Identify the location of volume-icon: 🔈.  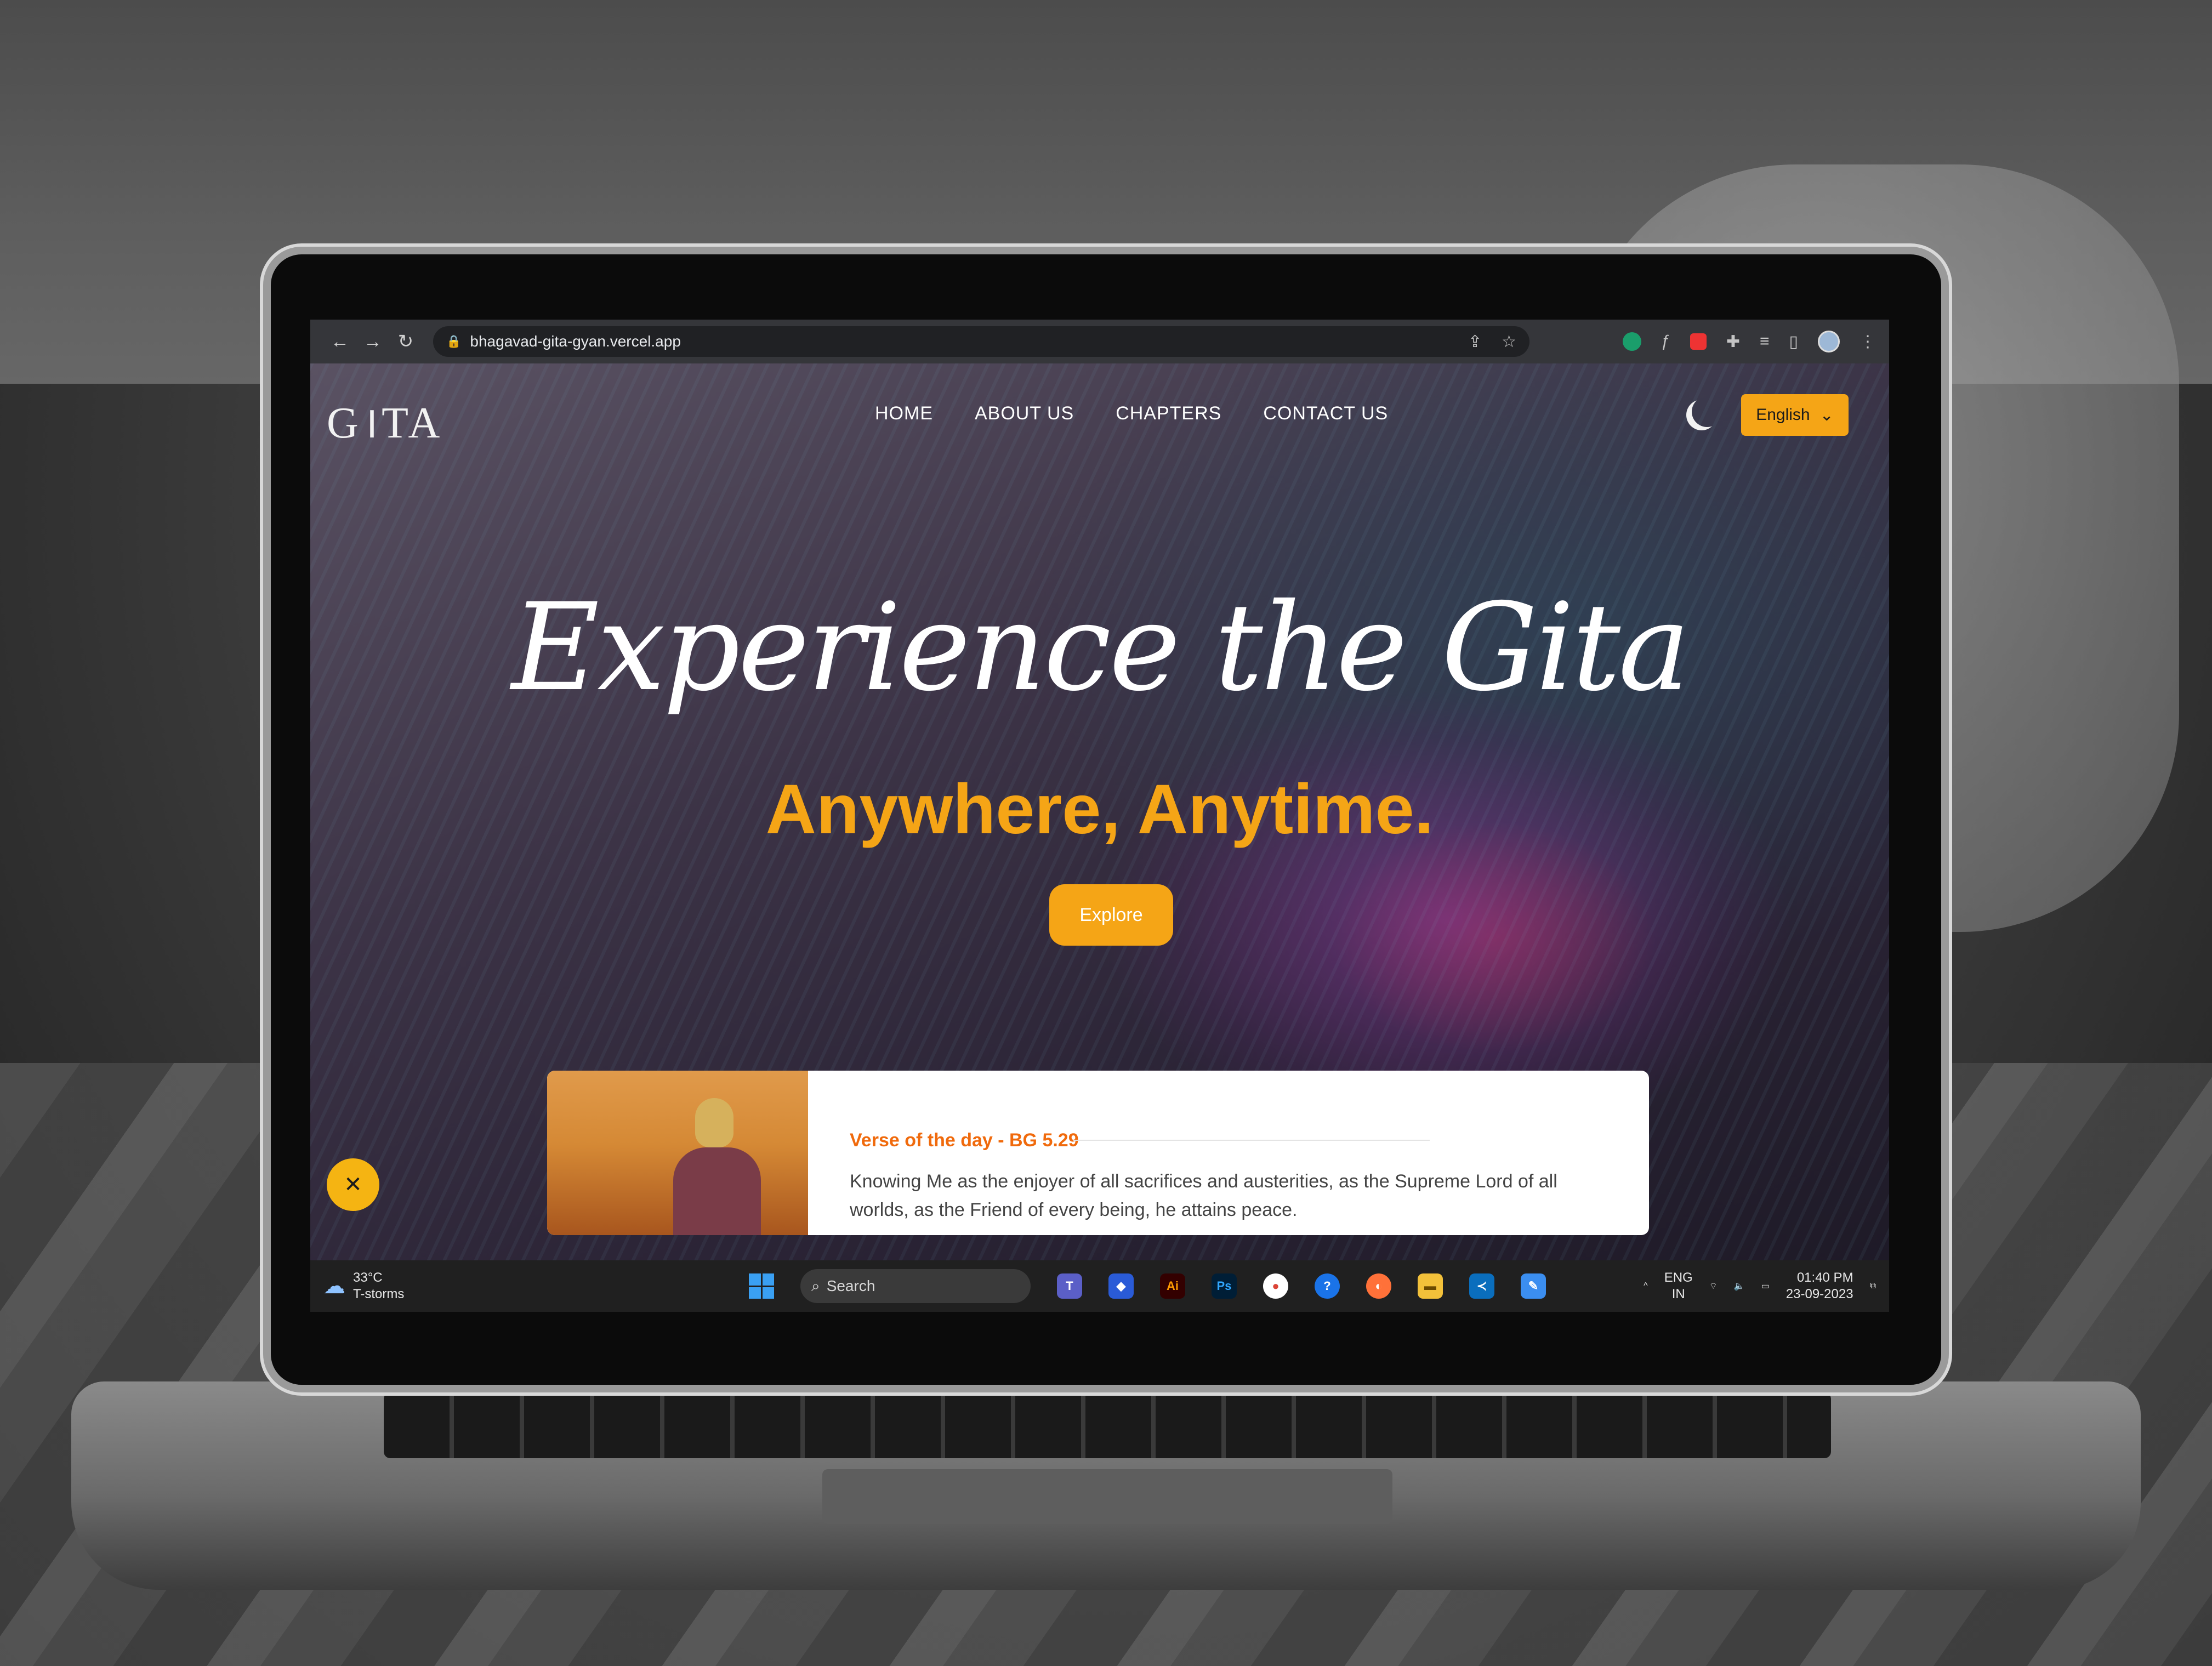
(1740, 1286).